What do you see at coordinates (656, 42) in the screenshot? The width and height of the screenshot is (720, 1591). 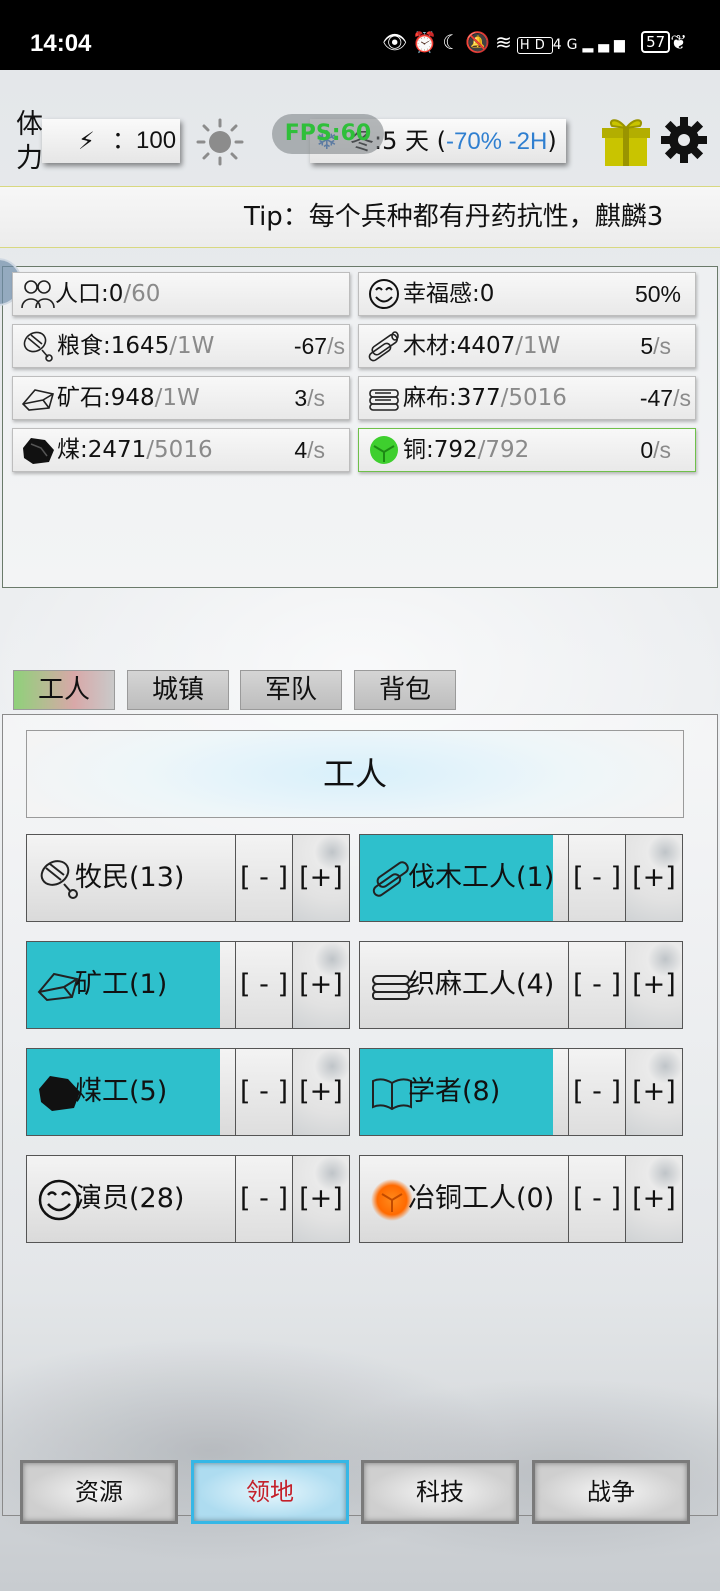 I see `battery-icon: 57` at bounding box center [656, 42].